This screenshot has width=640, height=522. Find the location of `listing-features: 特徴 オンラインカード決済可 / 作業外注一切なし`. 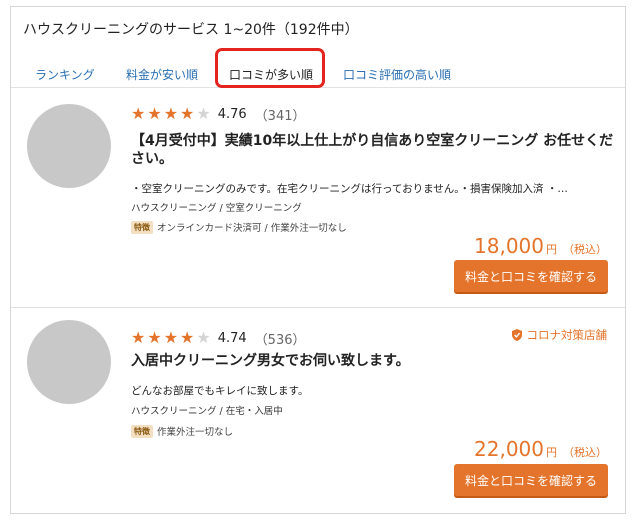

listing-features: 特徴 オンラインカード決済可 / 作業外注一切なし is located at coordinates (239, 227).